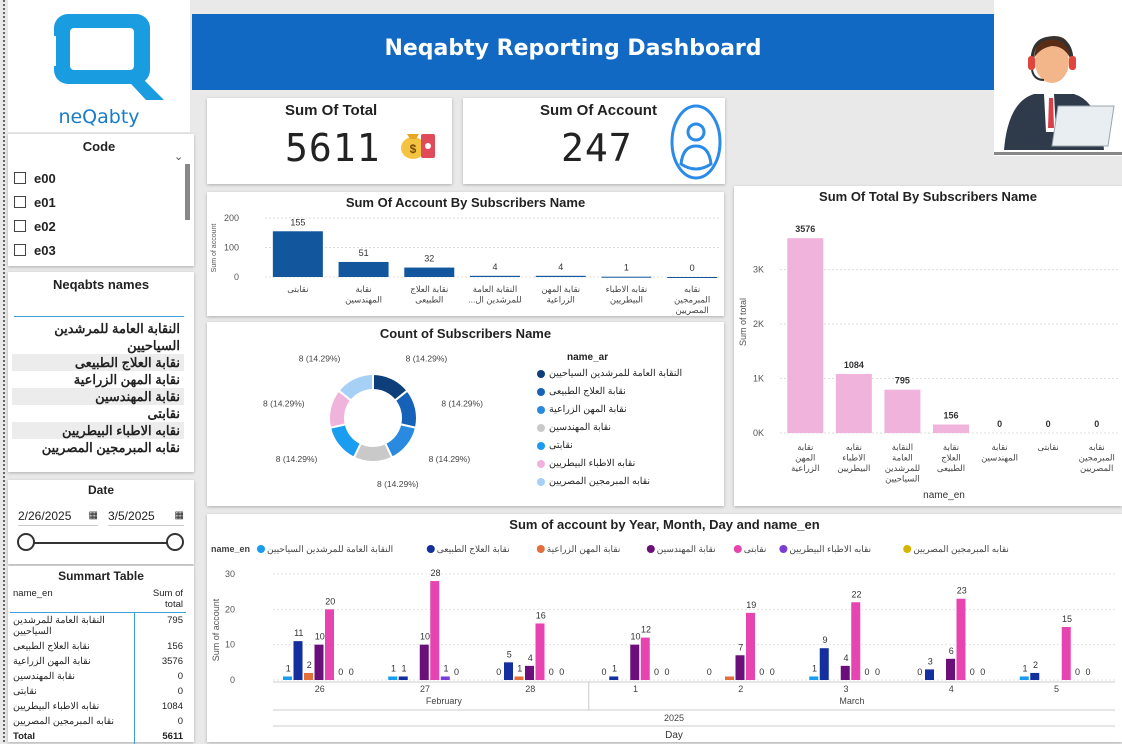 Image resolution: width=1122 pixels, height=744 pixels. What do you see at coordinates (99, 316) in the screenshot?
I see `names-slicer-search-line` at bounding box center [99, 316].